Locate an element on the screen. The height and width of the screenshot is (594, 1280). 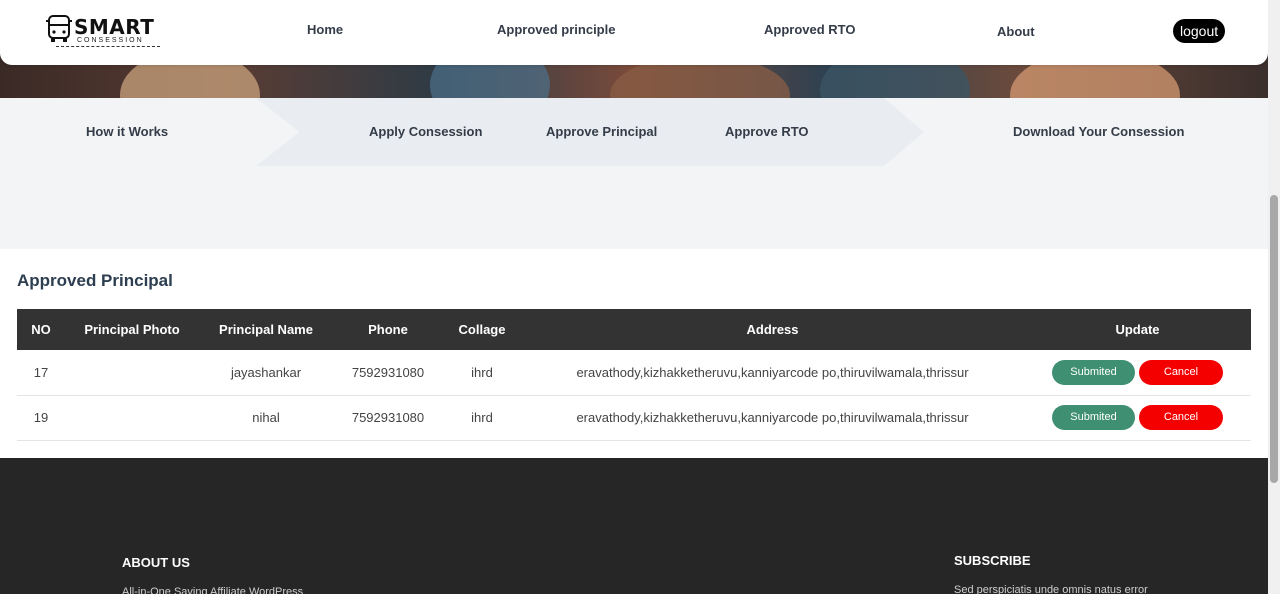
nav-home: Home is located at coordinates (325, 29).